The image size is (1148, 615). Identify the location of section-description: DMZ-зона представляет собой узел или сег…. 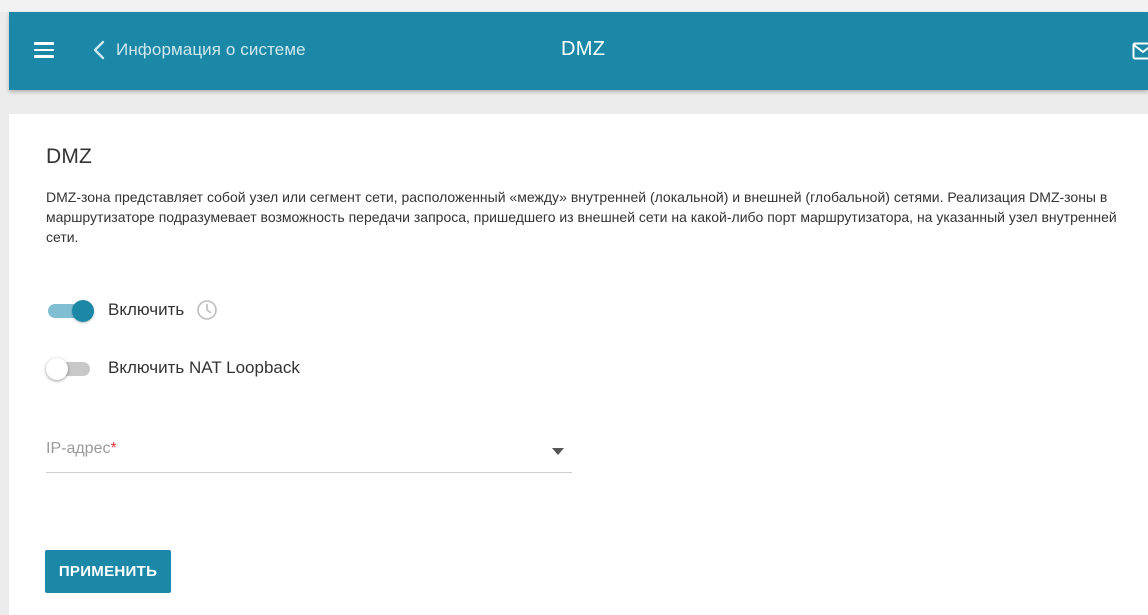
(581, 217).